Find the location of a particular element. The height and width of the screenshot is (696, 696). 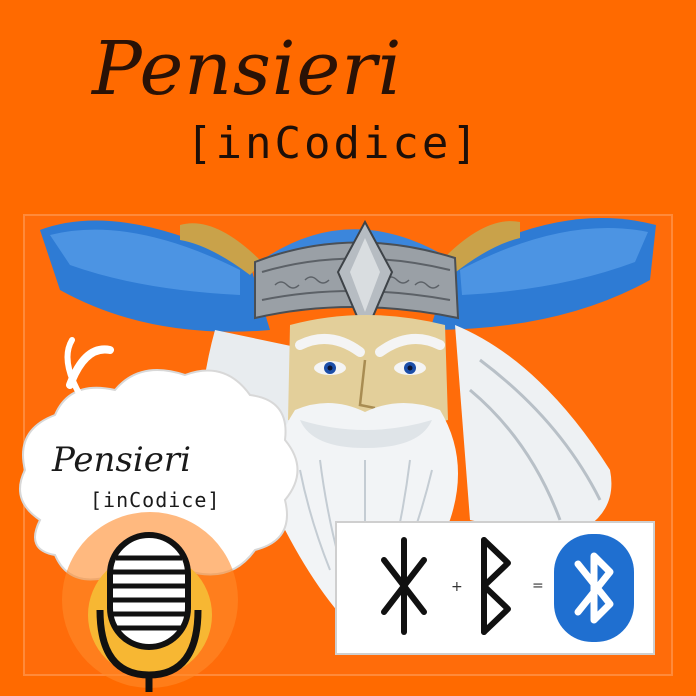

bluetooth-icon is located at coordinates (594, 588).